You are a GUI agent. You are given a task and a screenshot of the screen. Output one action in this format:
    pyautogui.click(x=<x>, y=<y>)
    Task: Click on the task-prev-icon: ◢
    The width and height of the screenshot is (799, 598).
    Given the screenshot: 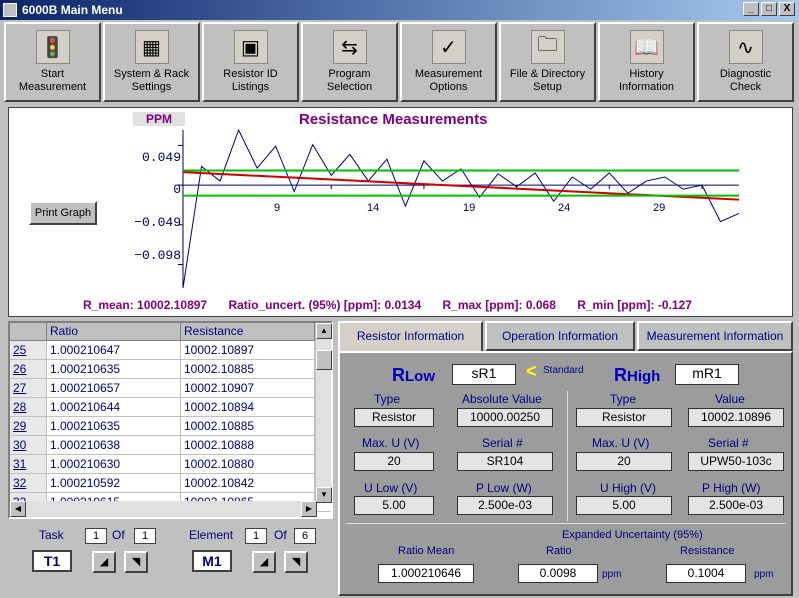 What is the action you would take?
    pyautogui.click(x=104, y=562)
    